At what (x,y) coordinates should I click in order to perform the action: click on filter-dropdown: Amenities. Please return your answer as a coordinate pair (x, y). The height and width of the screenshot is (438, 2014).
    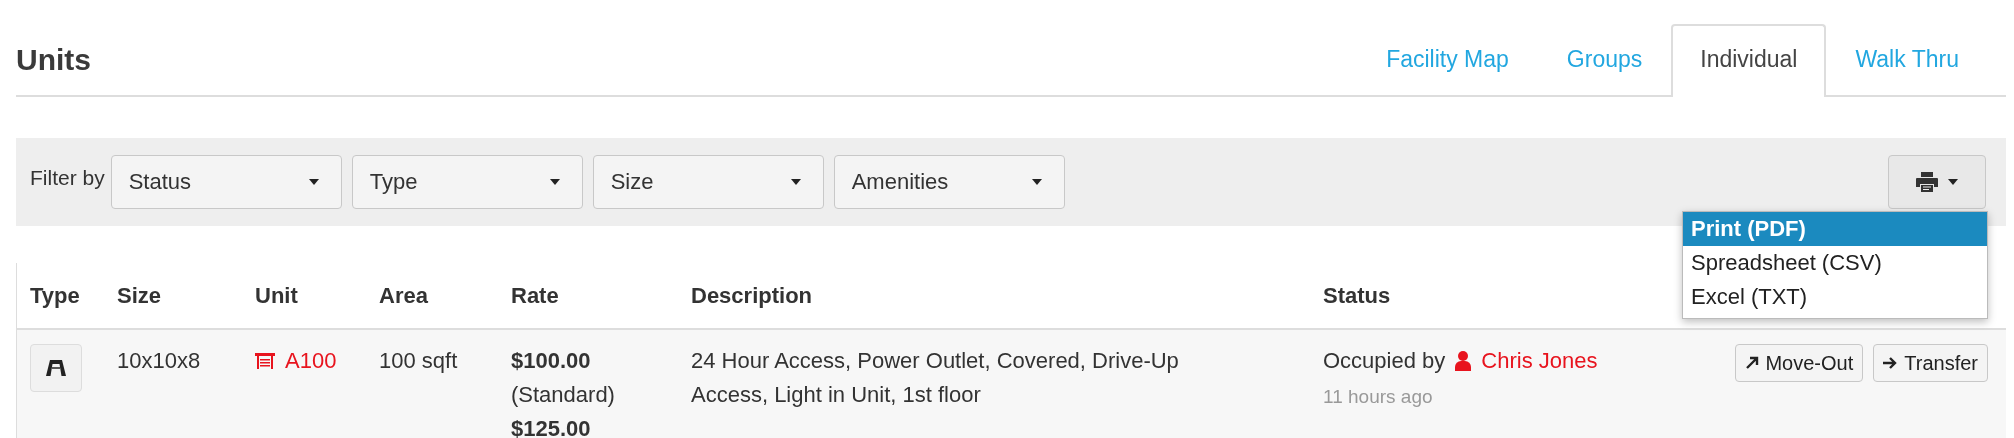
    Looking at the image, I should click on (949, 182).